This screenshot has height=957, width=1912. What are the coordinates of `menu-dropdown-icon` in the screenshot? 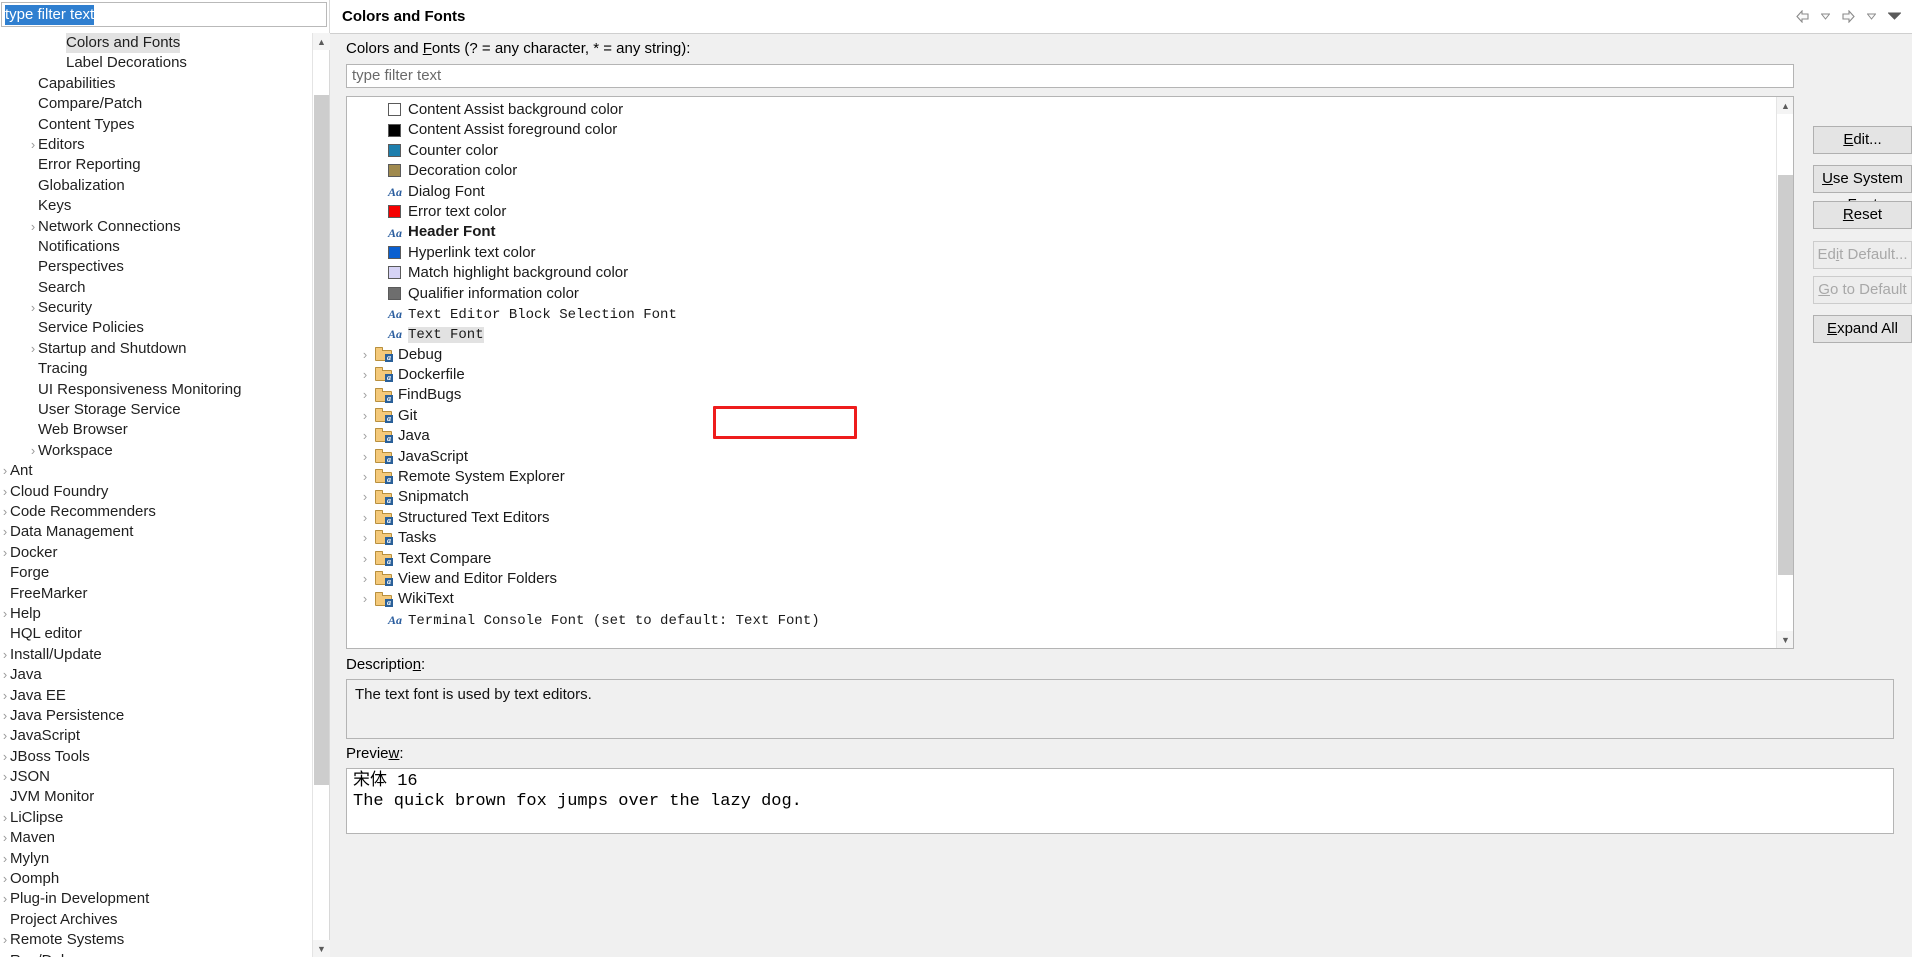 It's located at (1894, 16).